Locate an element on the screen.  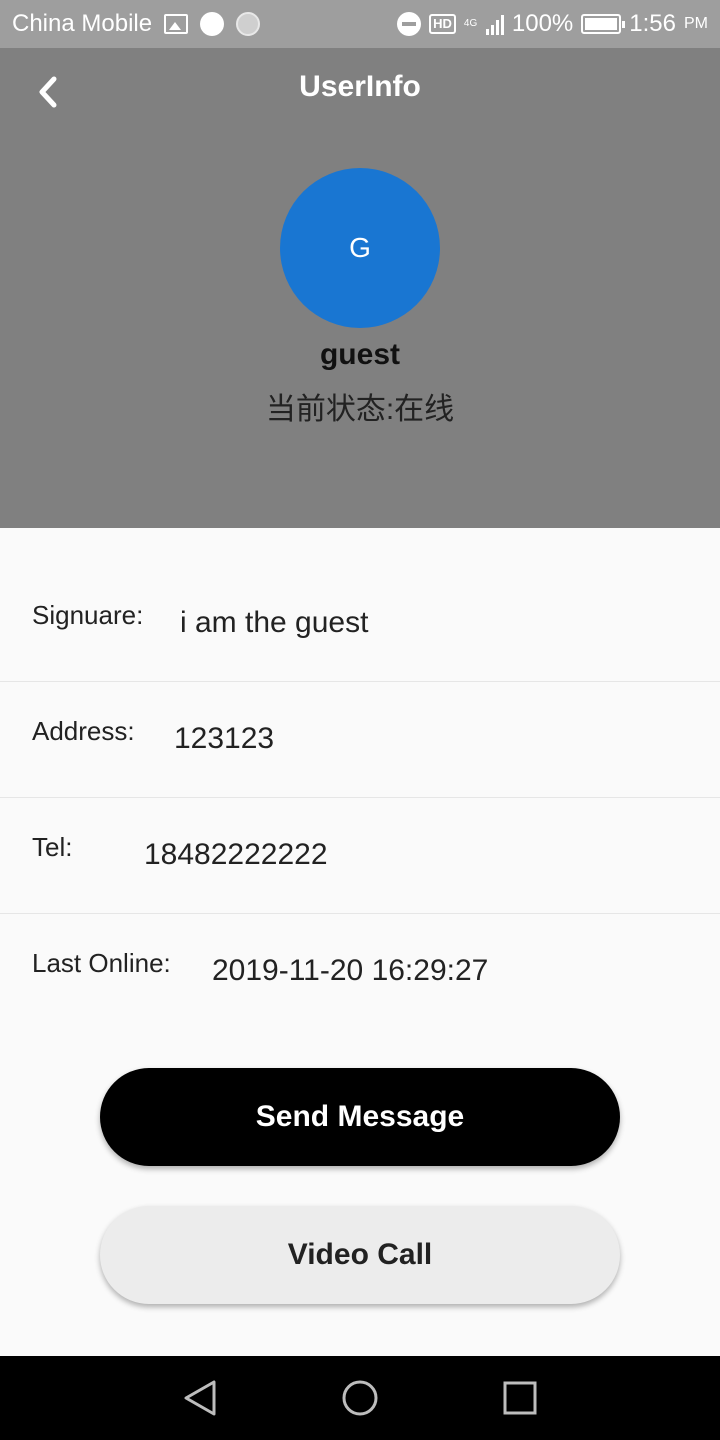
clock-ampm: PM is located at coordinates (696, 23).